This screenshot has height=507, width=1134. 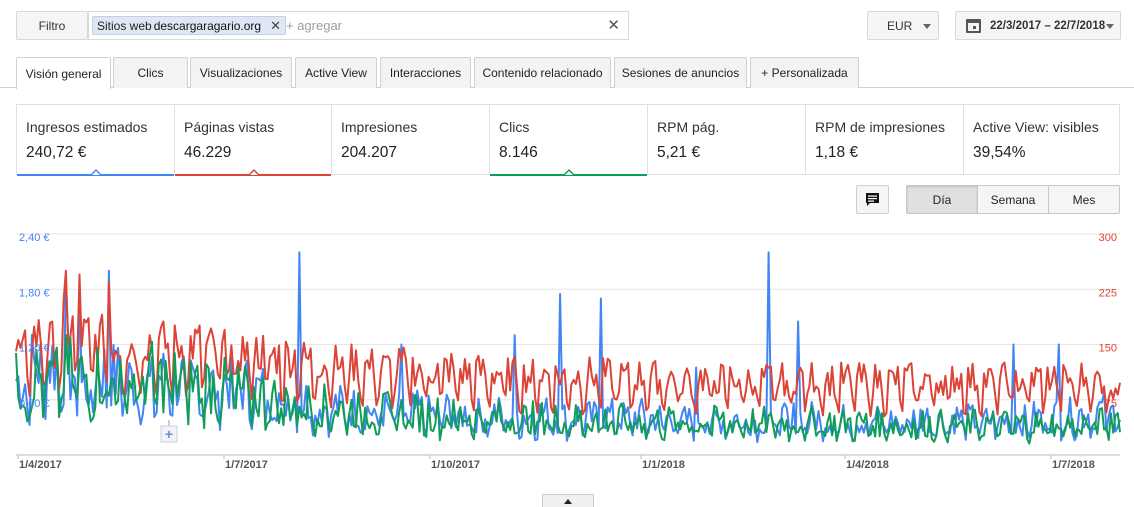 I want to click on left-axis-tick-label: 0,60 €, so click(x=34, y=404).